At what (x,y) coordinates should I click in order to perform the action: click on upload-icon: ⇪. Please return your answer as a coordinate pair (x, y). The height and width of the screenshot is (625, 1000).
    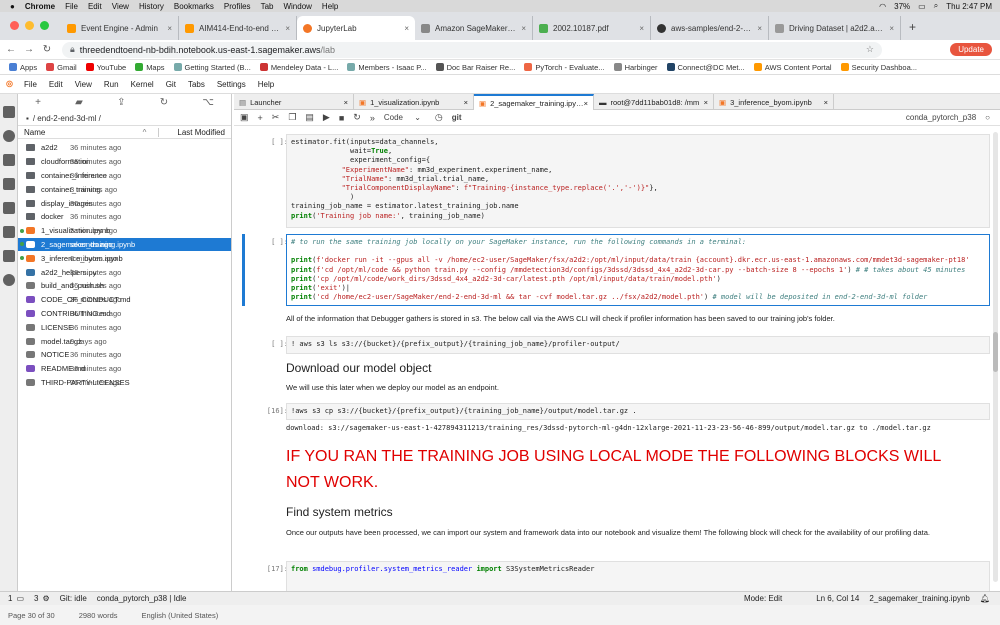
    Looking at the image, I should click on (121, 102).